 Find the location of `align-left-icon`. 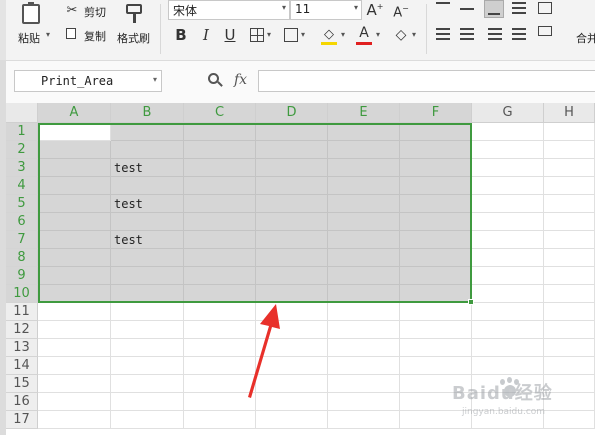

align-left-icon is located at coordinates (443, 34).